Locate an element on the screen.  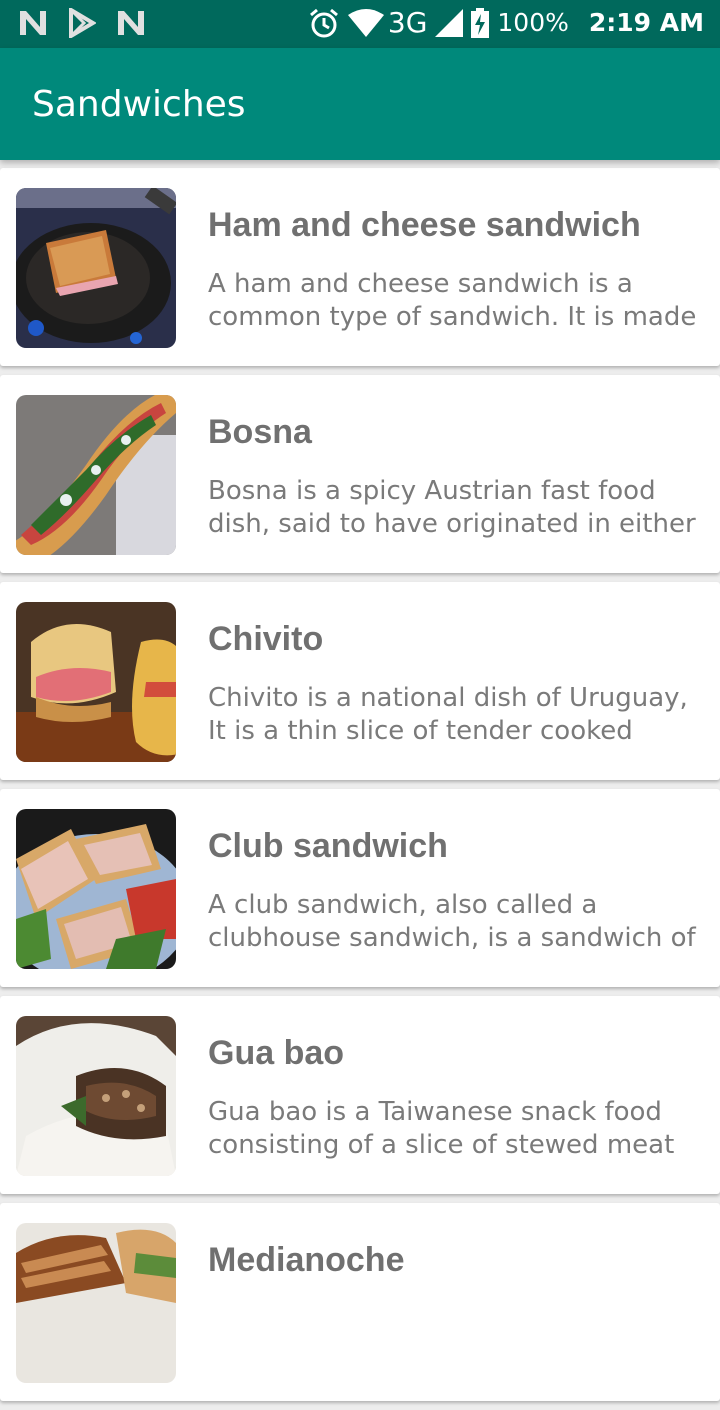
status-bar: 3G 100% 2:19 AM is located at coordinates (360, 24).